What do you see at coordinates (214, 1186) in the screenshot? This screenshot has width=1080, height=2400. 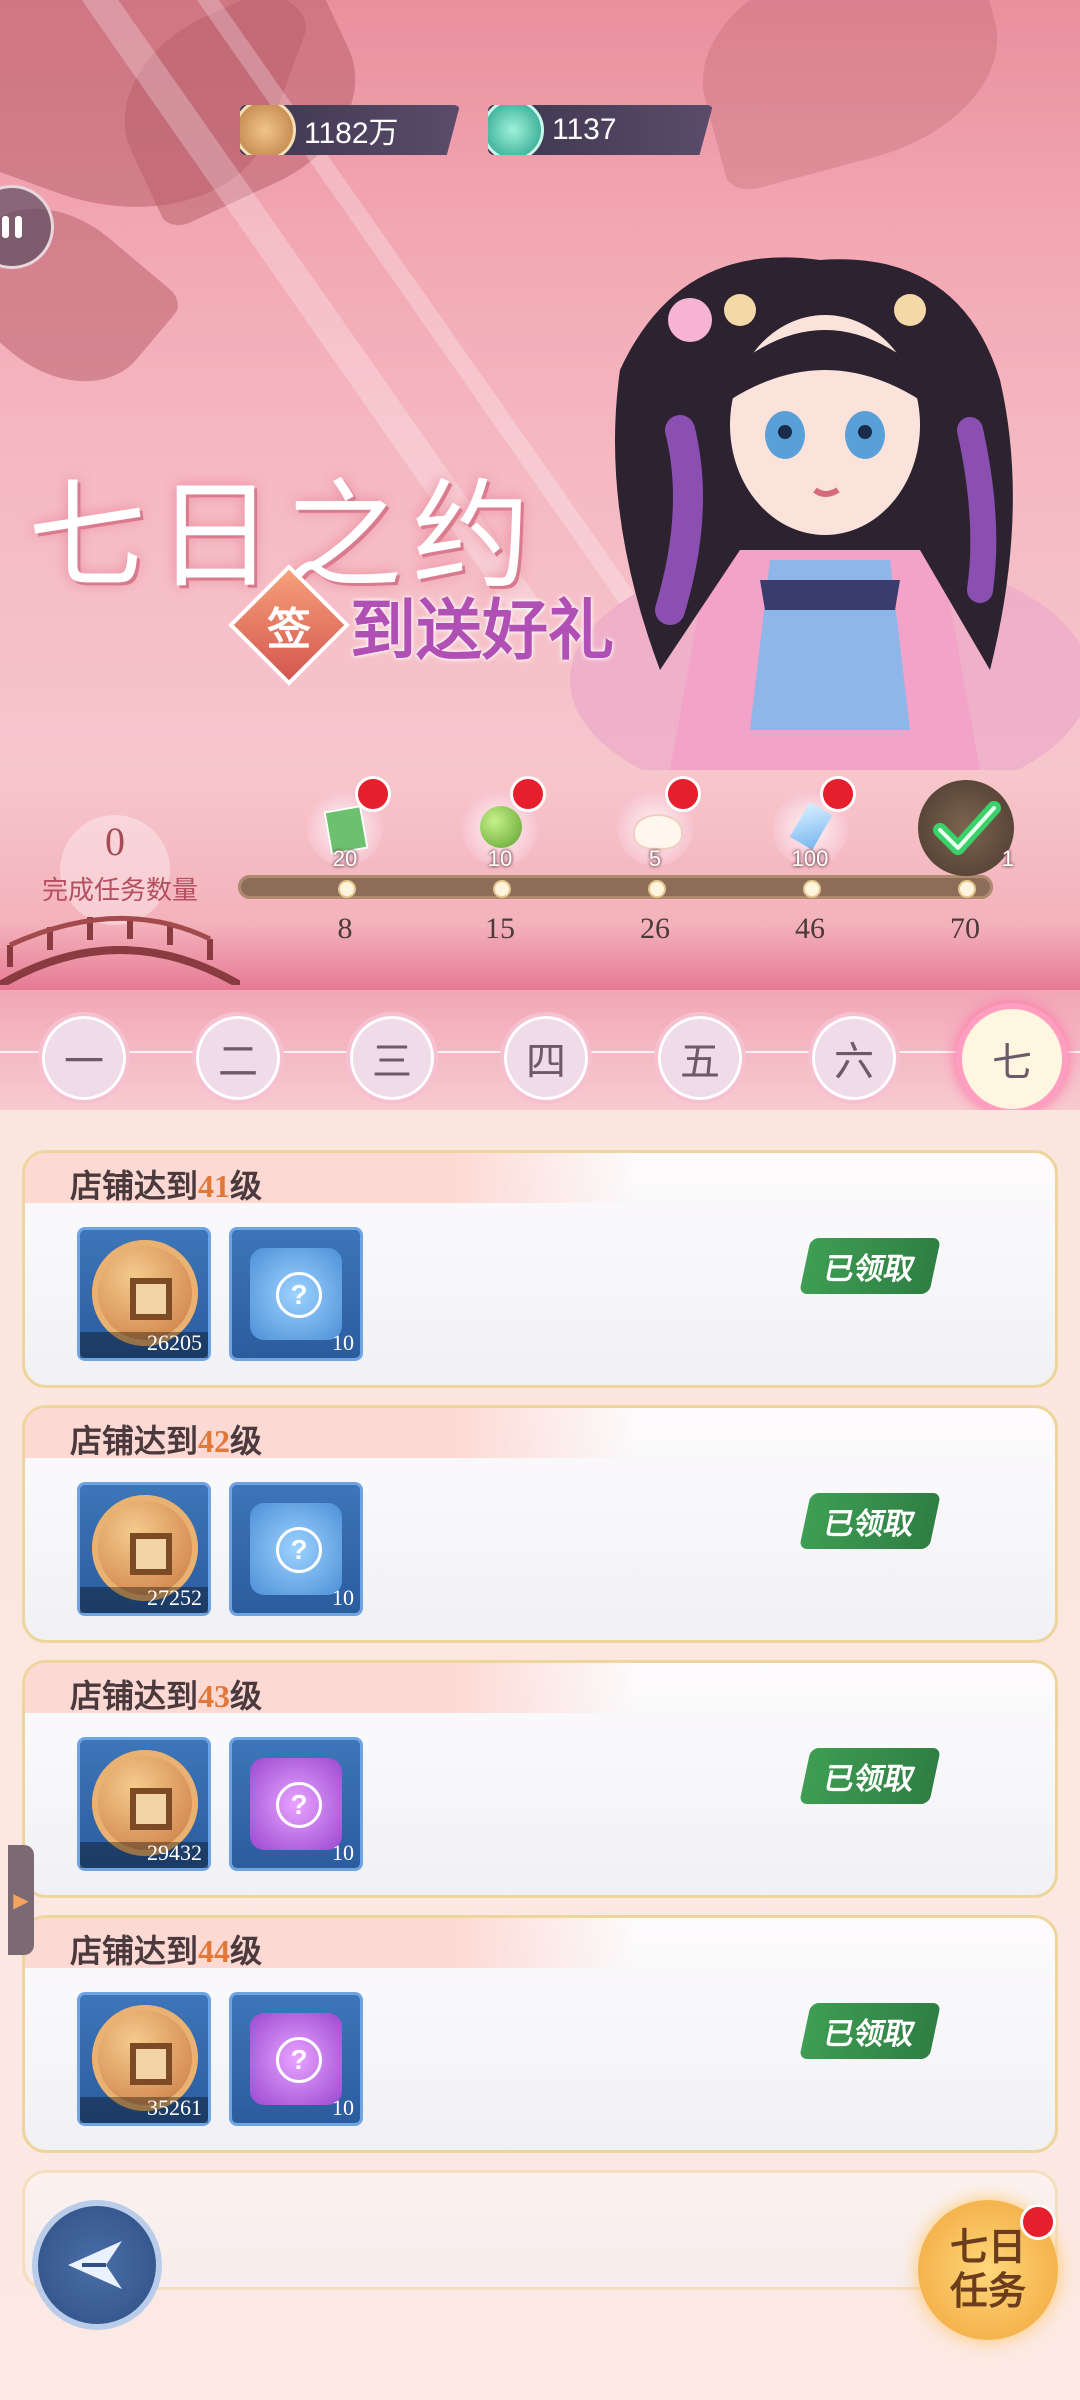 I see `task-level: 41` at bounding box center [214, 1186].